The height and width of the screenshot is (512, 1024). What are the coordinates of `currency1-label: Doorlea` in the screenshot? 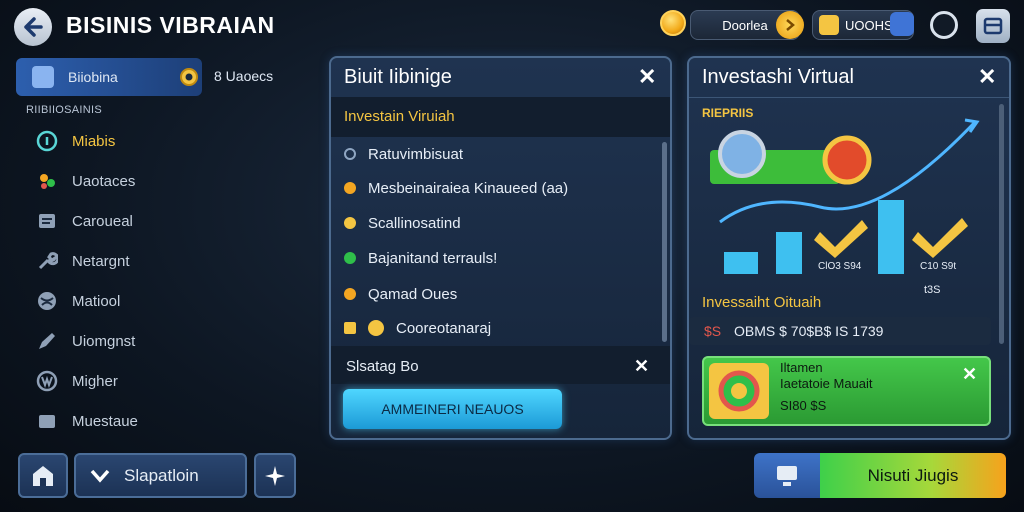 It's located at (745, 25).